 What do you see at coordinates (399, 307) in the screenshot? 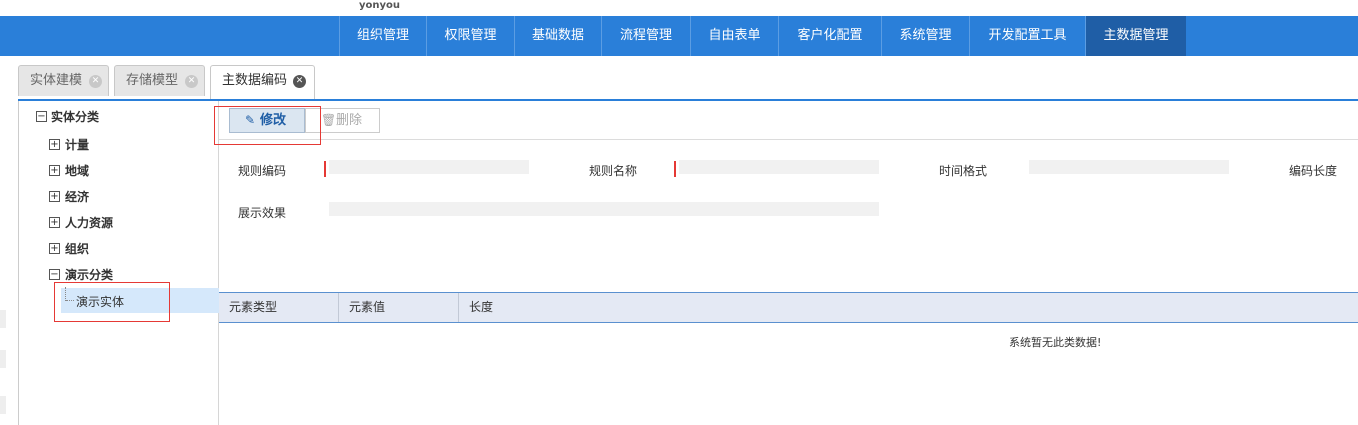
I see `column-element-value: 元素值` at bounding box center [399, 307].